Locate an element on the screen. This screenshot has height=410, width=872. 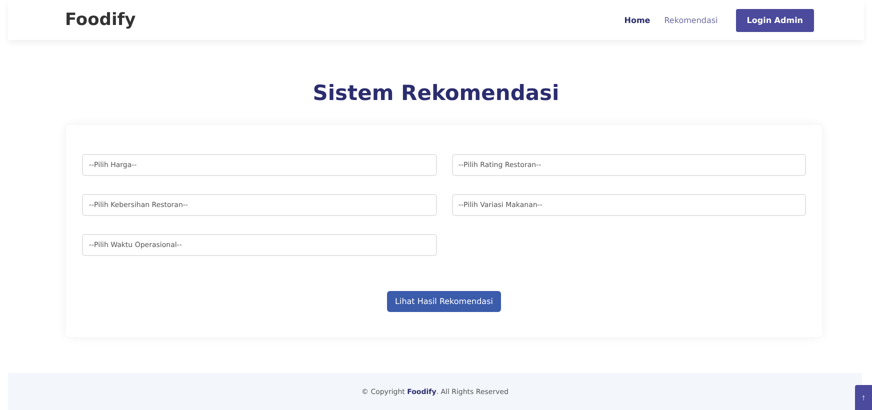
submit-button: Lihat Hasil Rekomendasi is located at coordinates (444, 301).